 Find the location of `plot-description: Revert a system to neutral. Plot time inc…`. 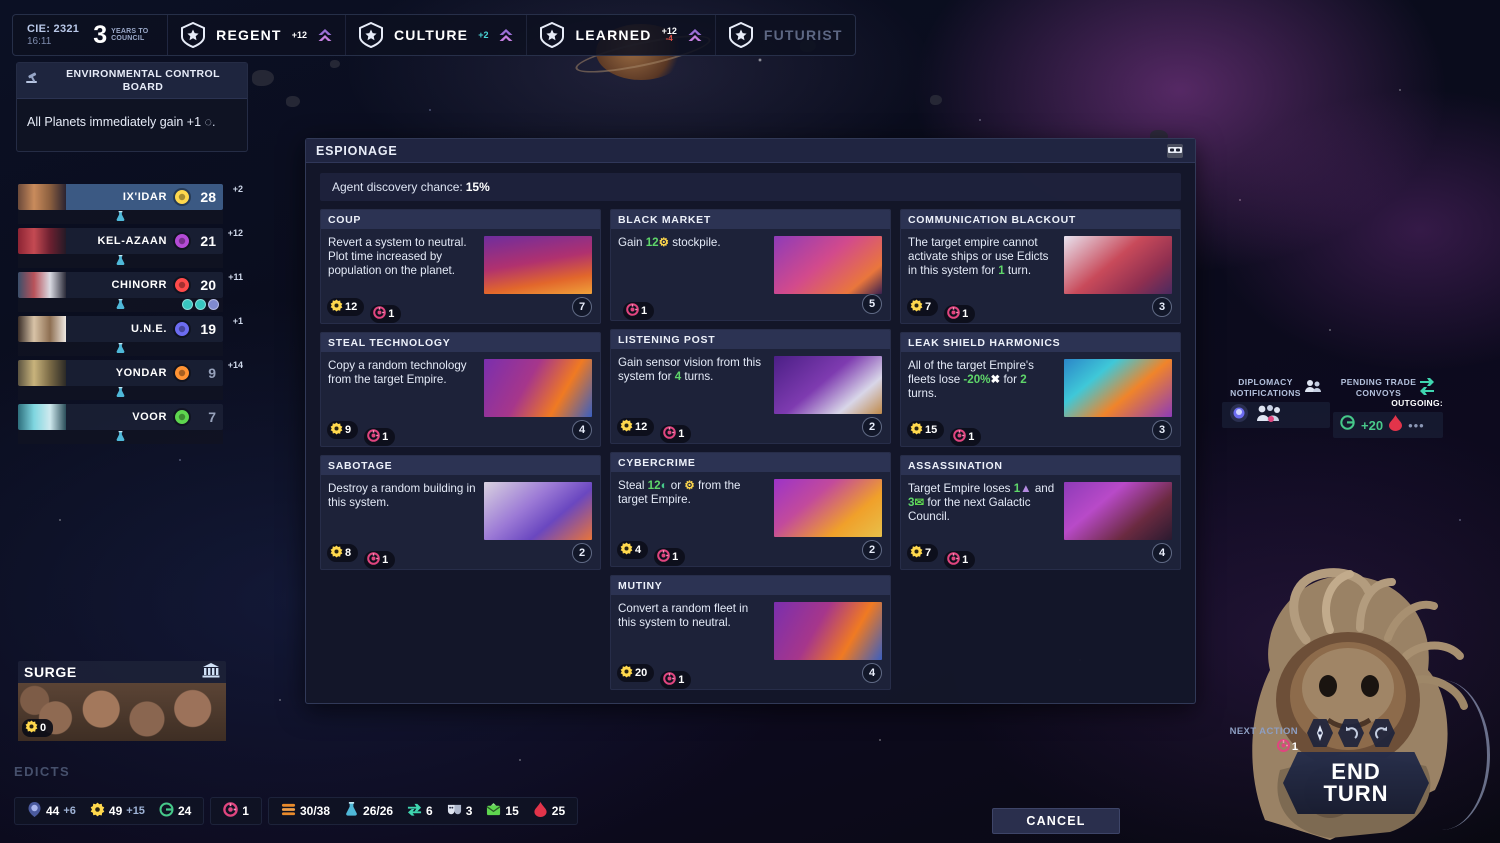

plot-description: Revert a system to neutral. Plot time inc… is located at coordinates (397, 257).